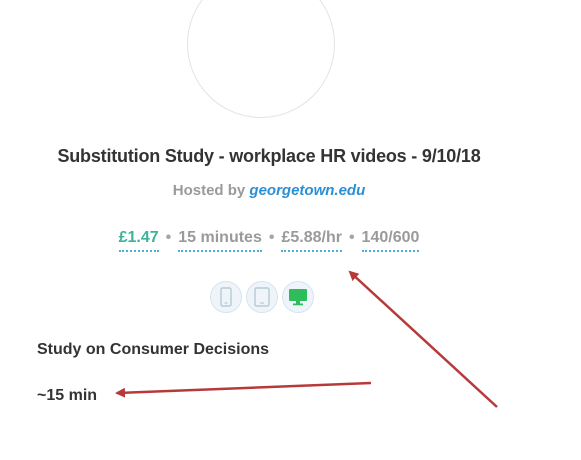 This screenshot has height=460, width=581. What do you see at coordinates (307, 190) in the screenshot?
I see `host-link: georgetown.edu` at bounding box center [307, 190].